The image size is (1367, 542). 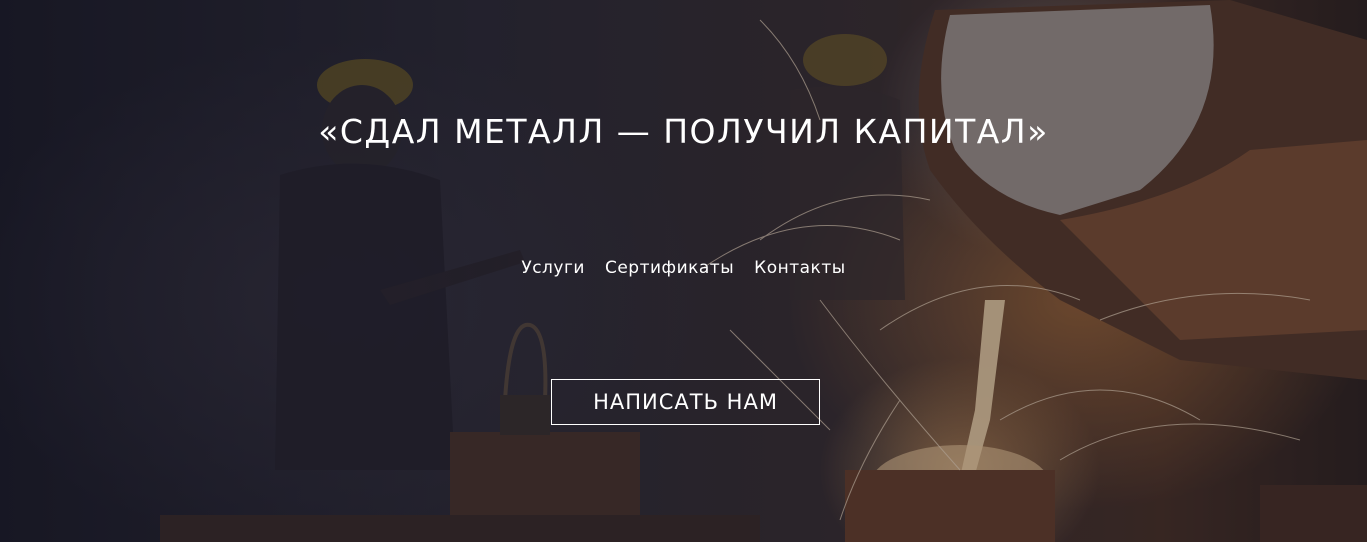 I want to click on write-us-button: НАПИСАТЬ НАМ, so click(x=685, y=402).